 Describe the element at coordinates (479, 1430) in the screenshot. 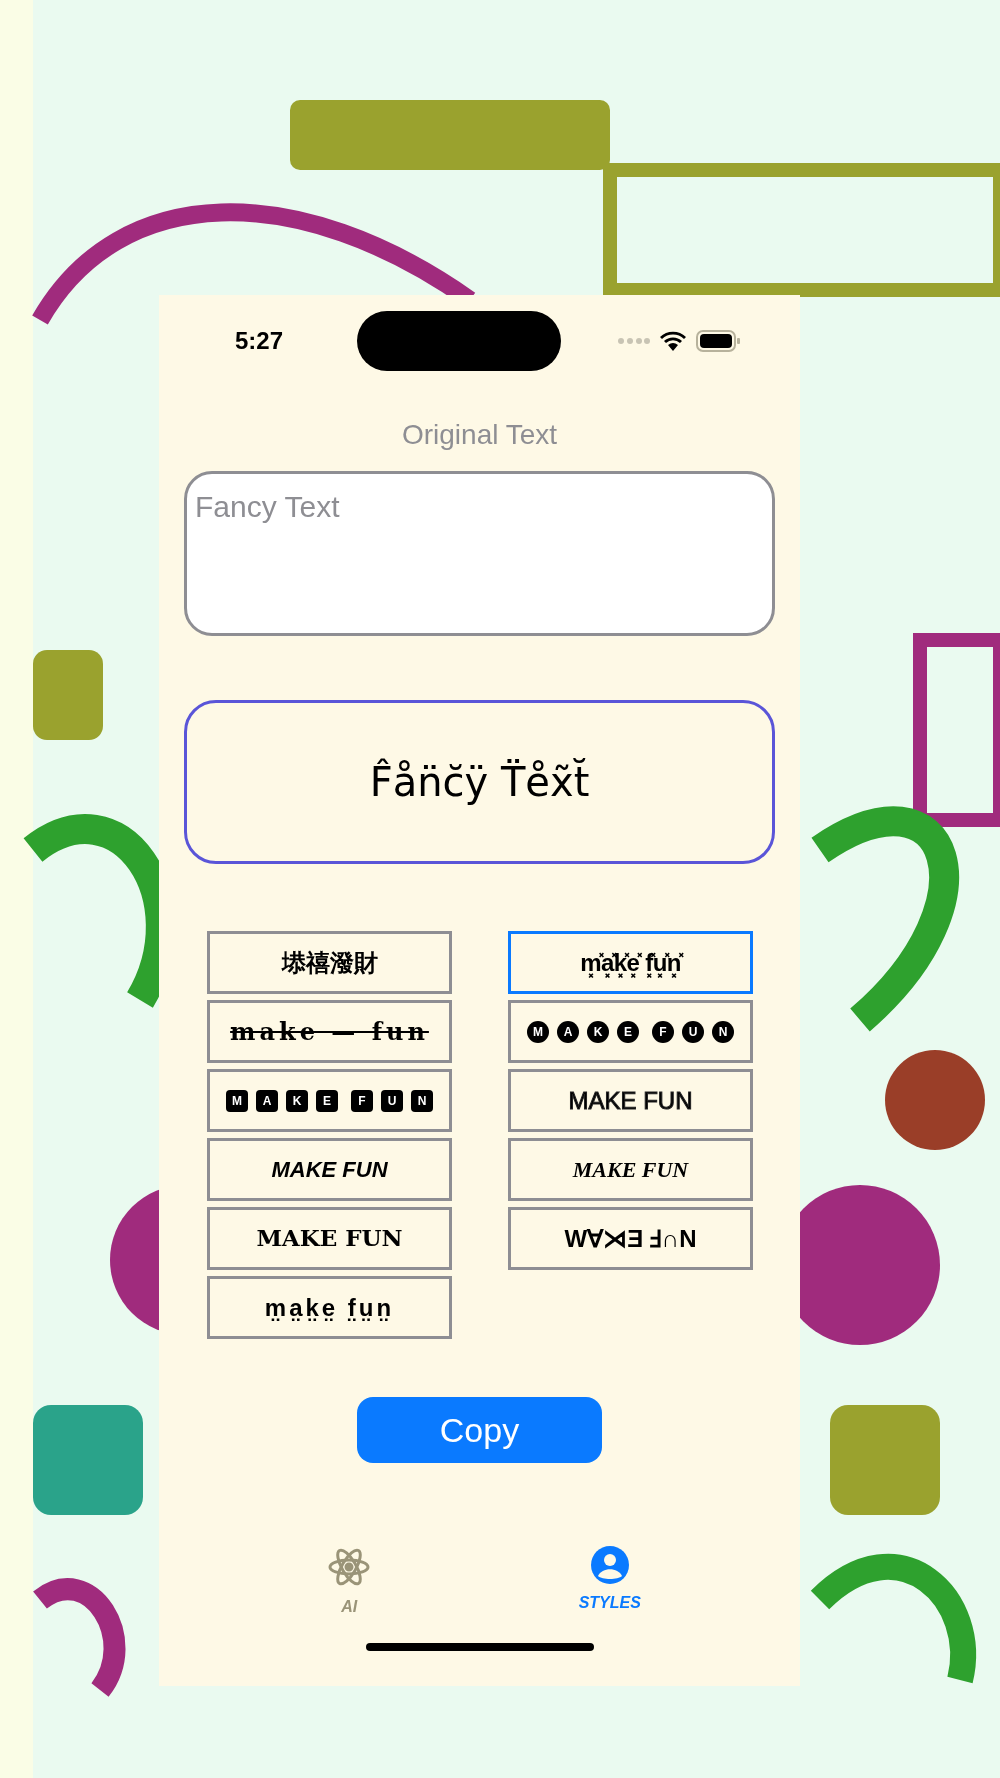

I see `copy-button: Copy` at that location.